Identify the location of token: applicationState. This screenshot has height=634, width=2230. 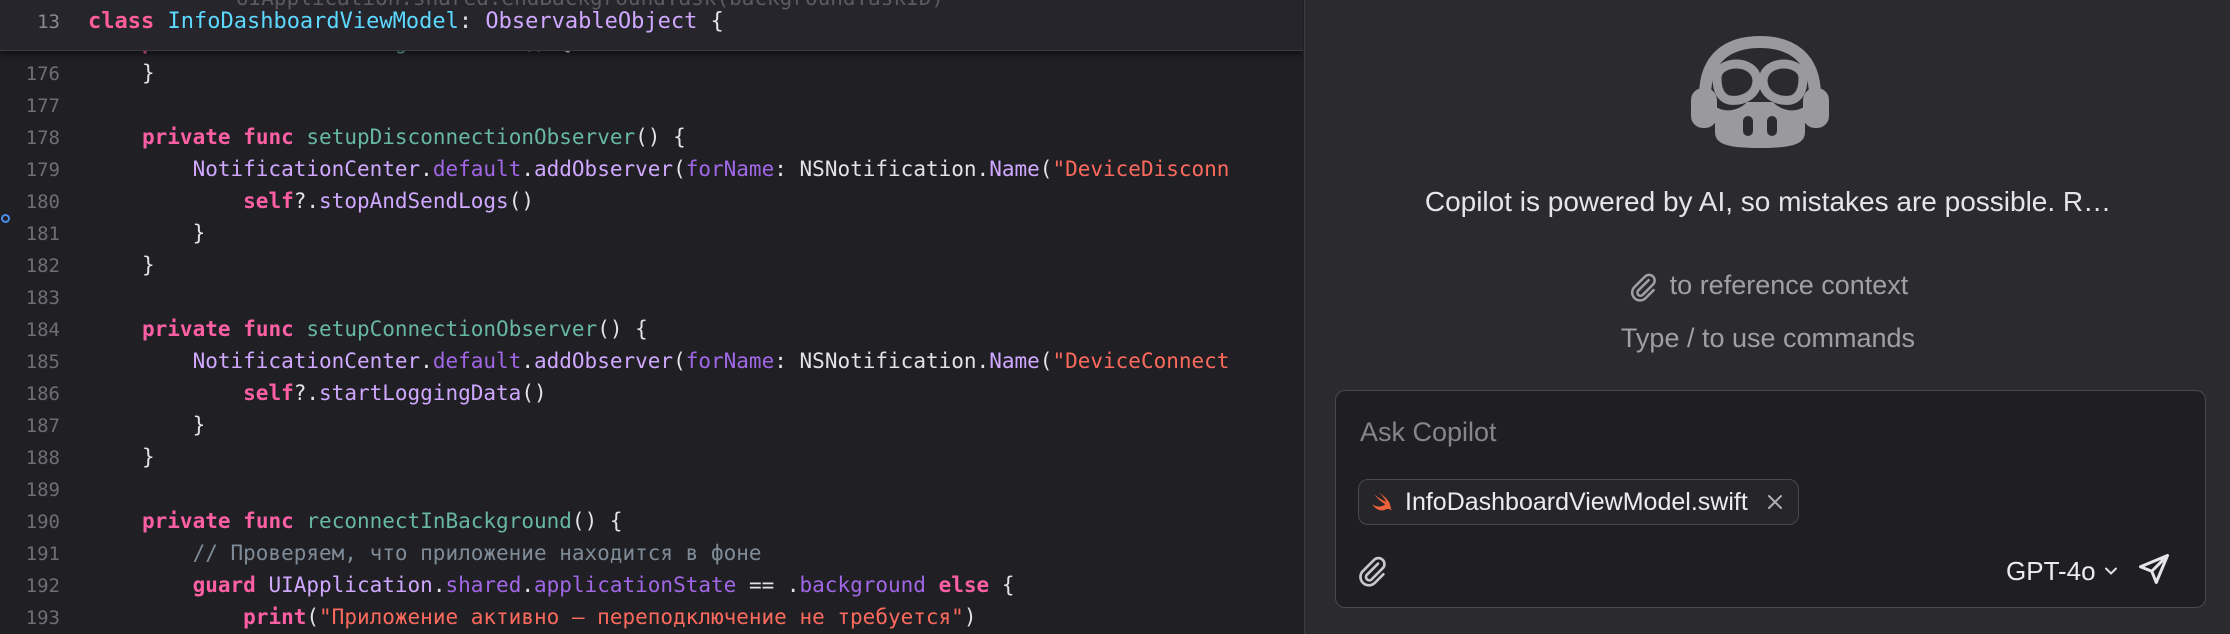
(635, 585).